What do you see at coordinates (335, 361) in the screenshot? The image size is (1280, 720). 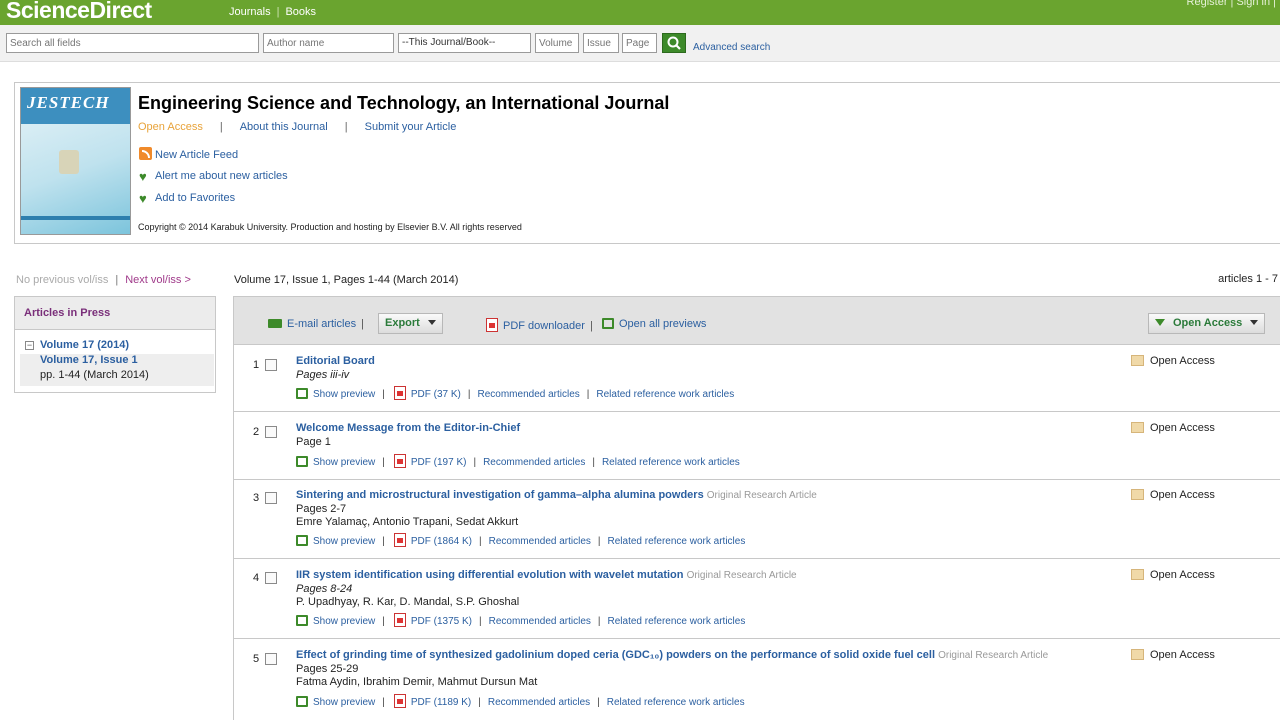 I see `article-title-link: Editorial Board` at bounding box center [335, 361].